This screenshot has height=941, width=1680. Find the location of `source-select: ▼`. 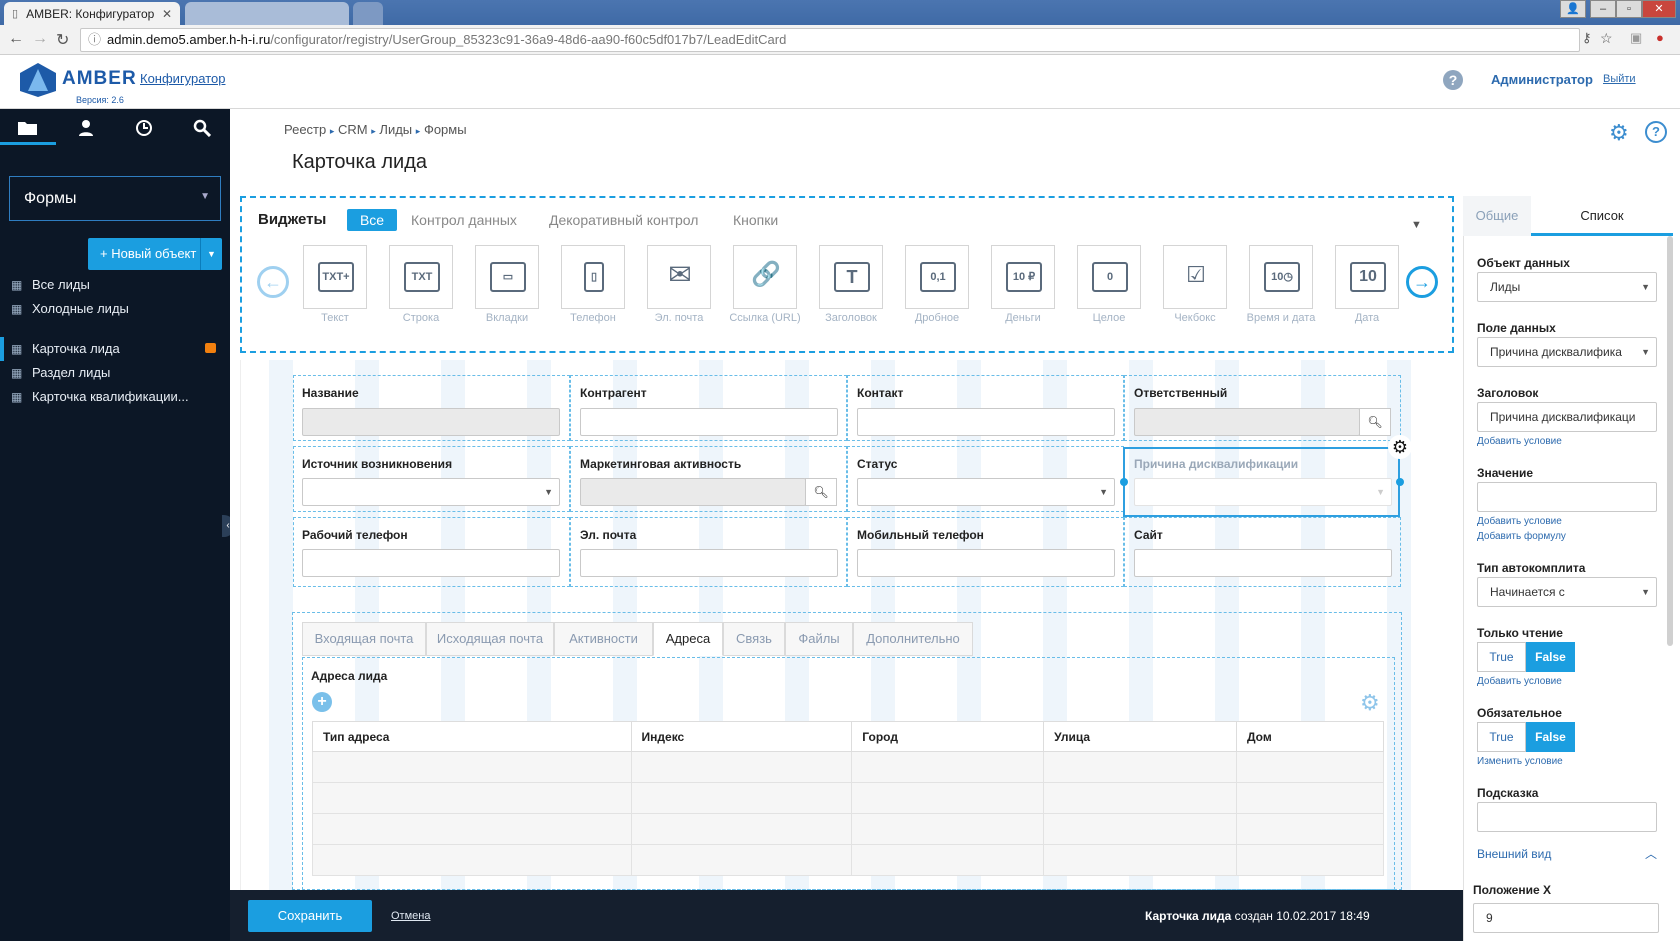

source-select: ▼ is located at coordinates (431, 492).